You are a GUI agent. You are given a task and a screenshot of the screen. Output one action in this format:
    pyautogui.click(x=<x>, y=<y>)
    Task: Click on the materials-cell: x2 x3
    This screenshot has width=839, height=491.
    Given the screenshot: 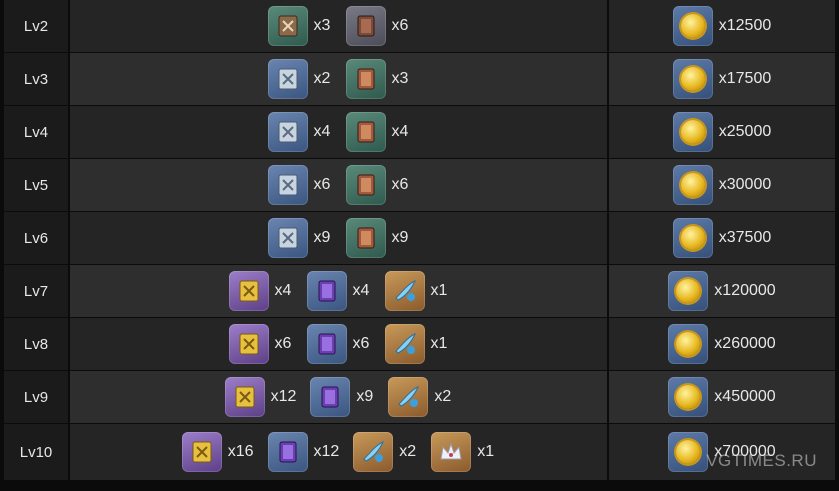 What is the action you would take?
    pyautogui.click(x=339, y=79)
    